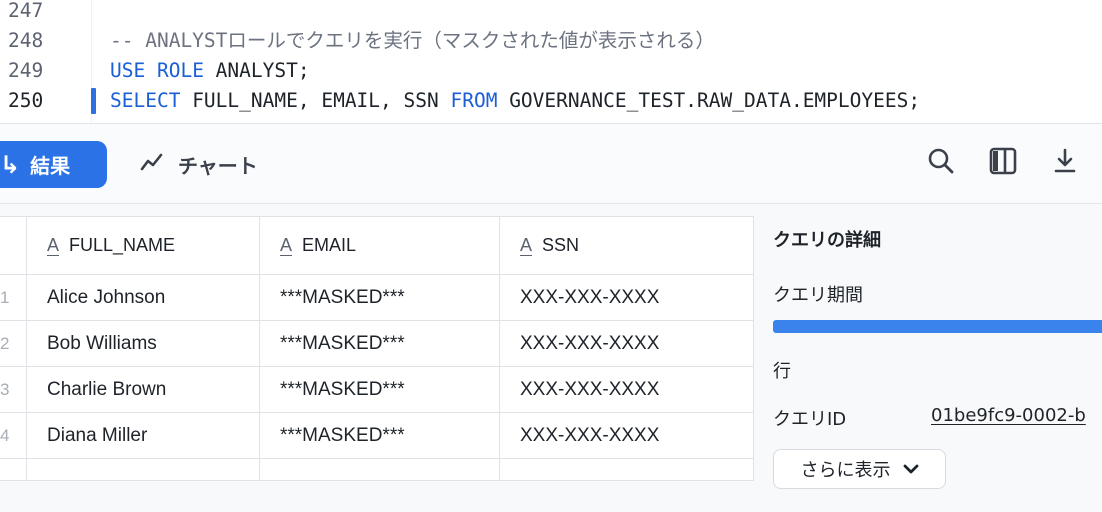  Describe the element at coordinates (13, 469) in the screenshot. I see `row-number` at that location.